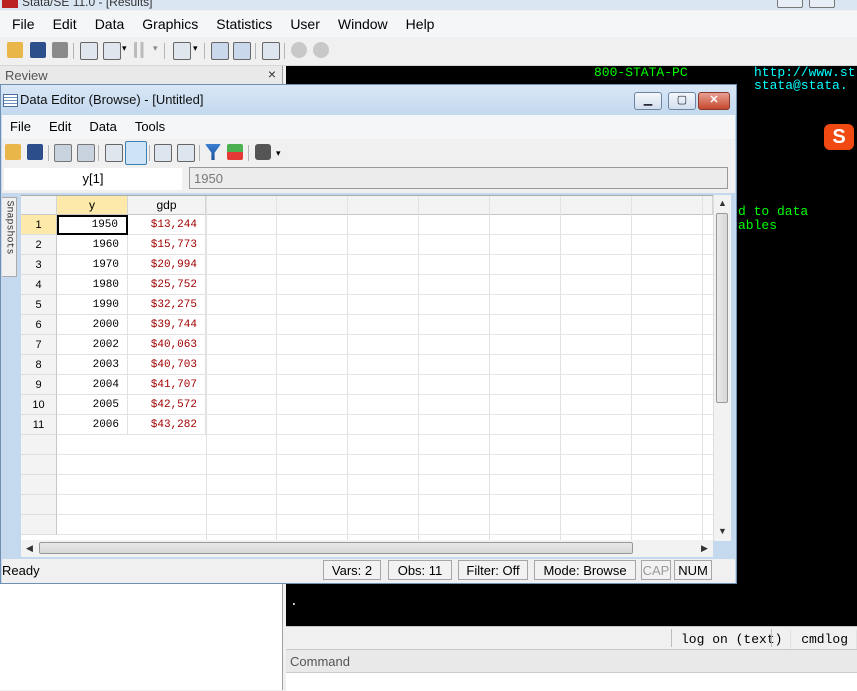 This screenshot has height=691, width=857. I want to click on row-header: 8, so click(39, 365).